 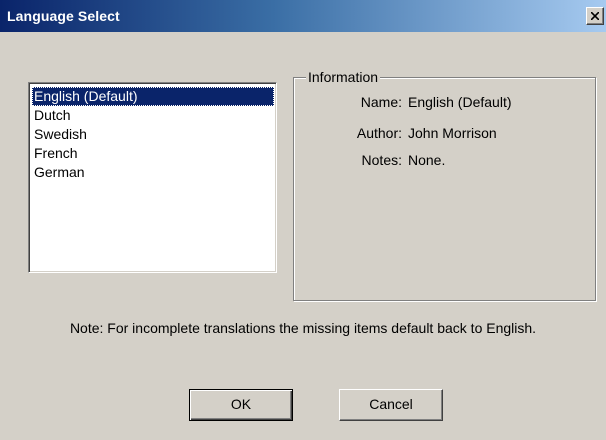 I want to click on author-value: John Morrison, so click(x=452, y=133).